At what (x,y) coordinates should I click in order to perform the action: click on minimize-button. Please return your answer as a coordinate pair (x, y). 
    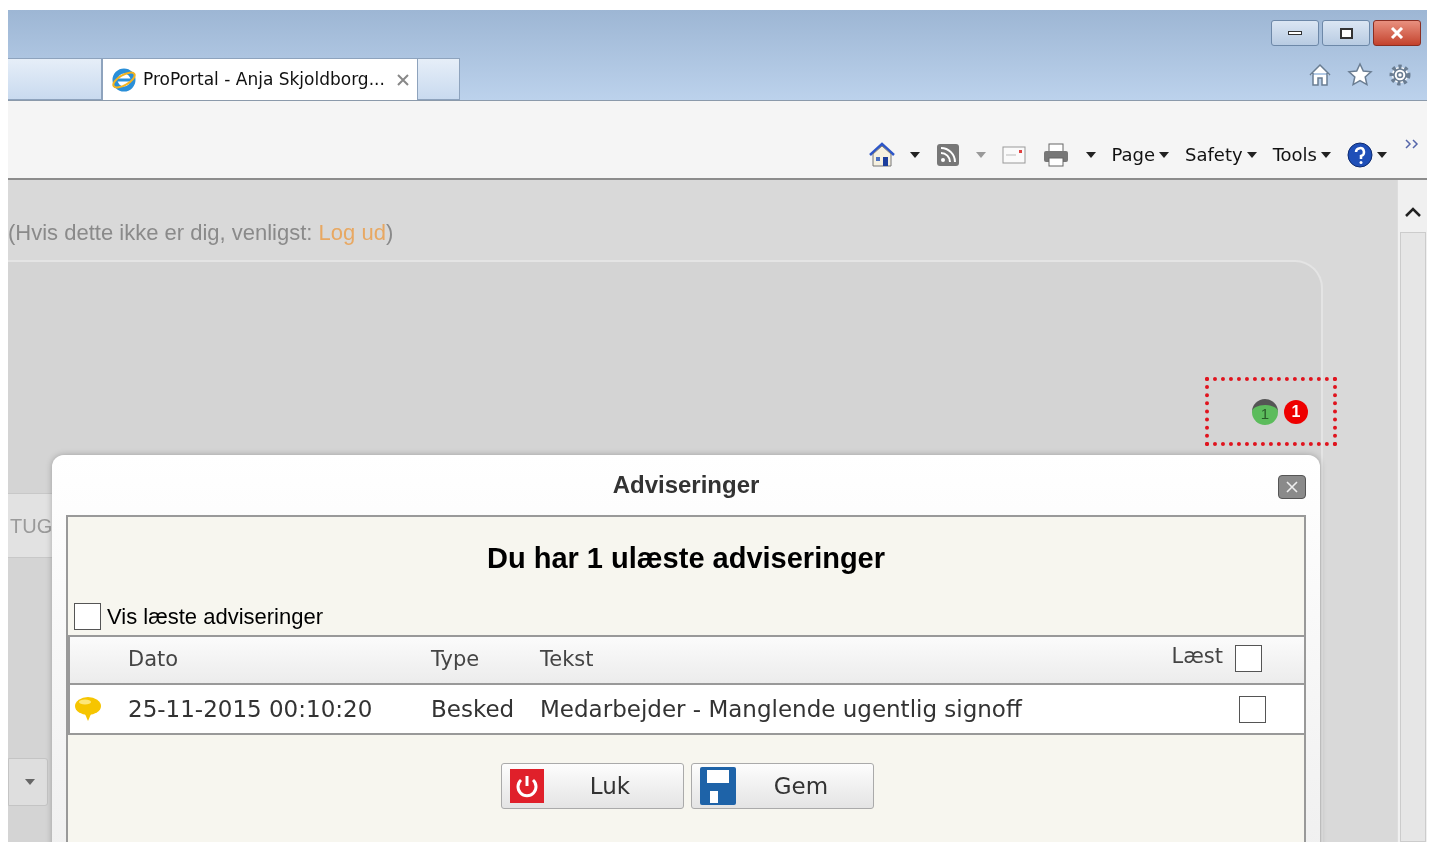
    Looking at the image, I should click on (1295, 33).